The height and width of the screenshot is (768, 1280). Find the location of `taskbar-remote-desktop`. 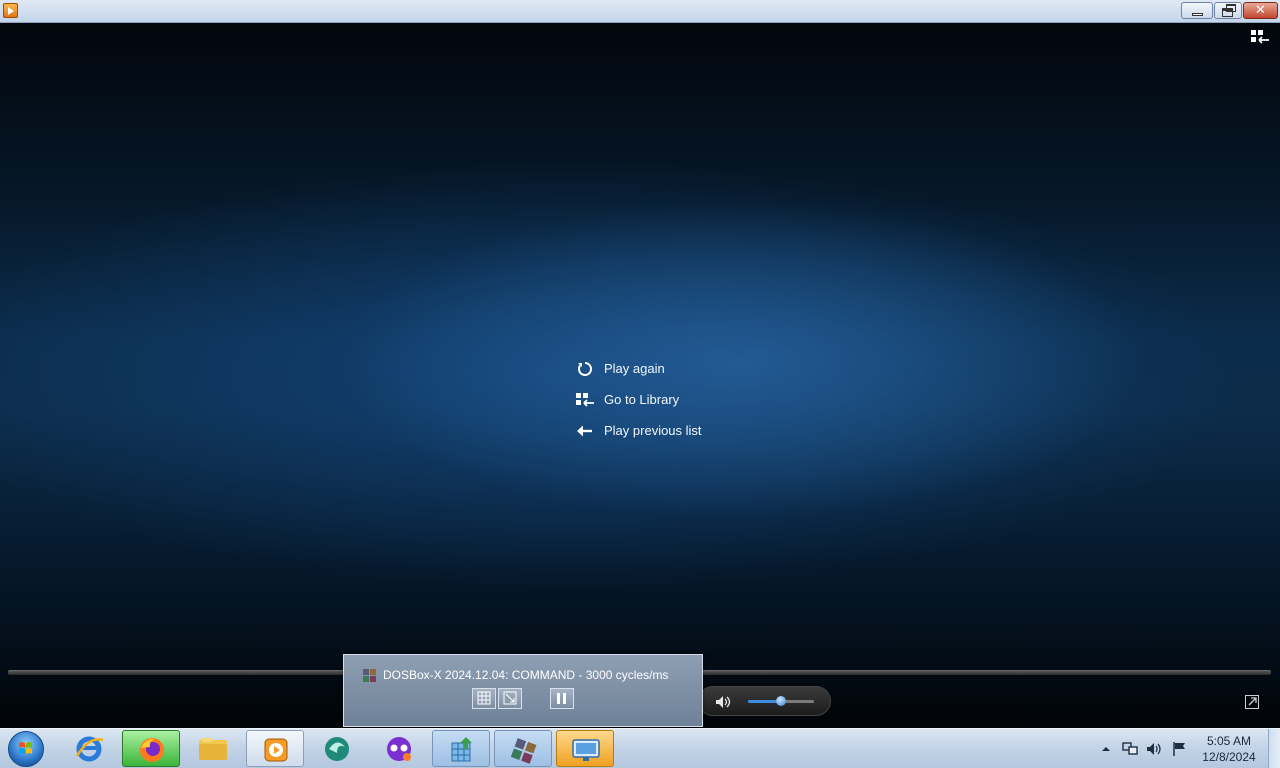

taskbar-remote-desktop is located at coordinates (585, 748).